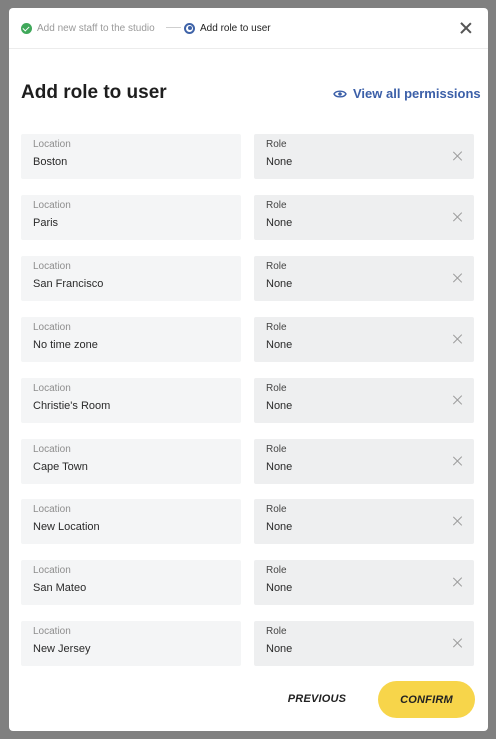 The width and height of the screenshot is (496, 739). I want to click on location-value: New Jersey, so click(62, 649).